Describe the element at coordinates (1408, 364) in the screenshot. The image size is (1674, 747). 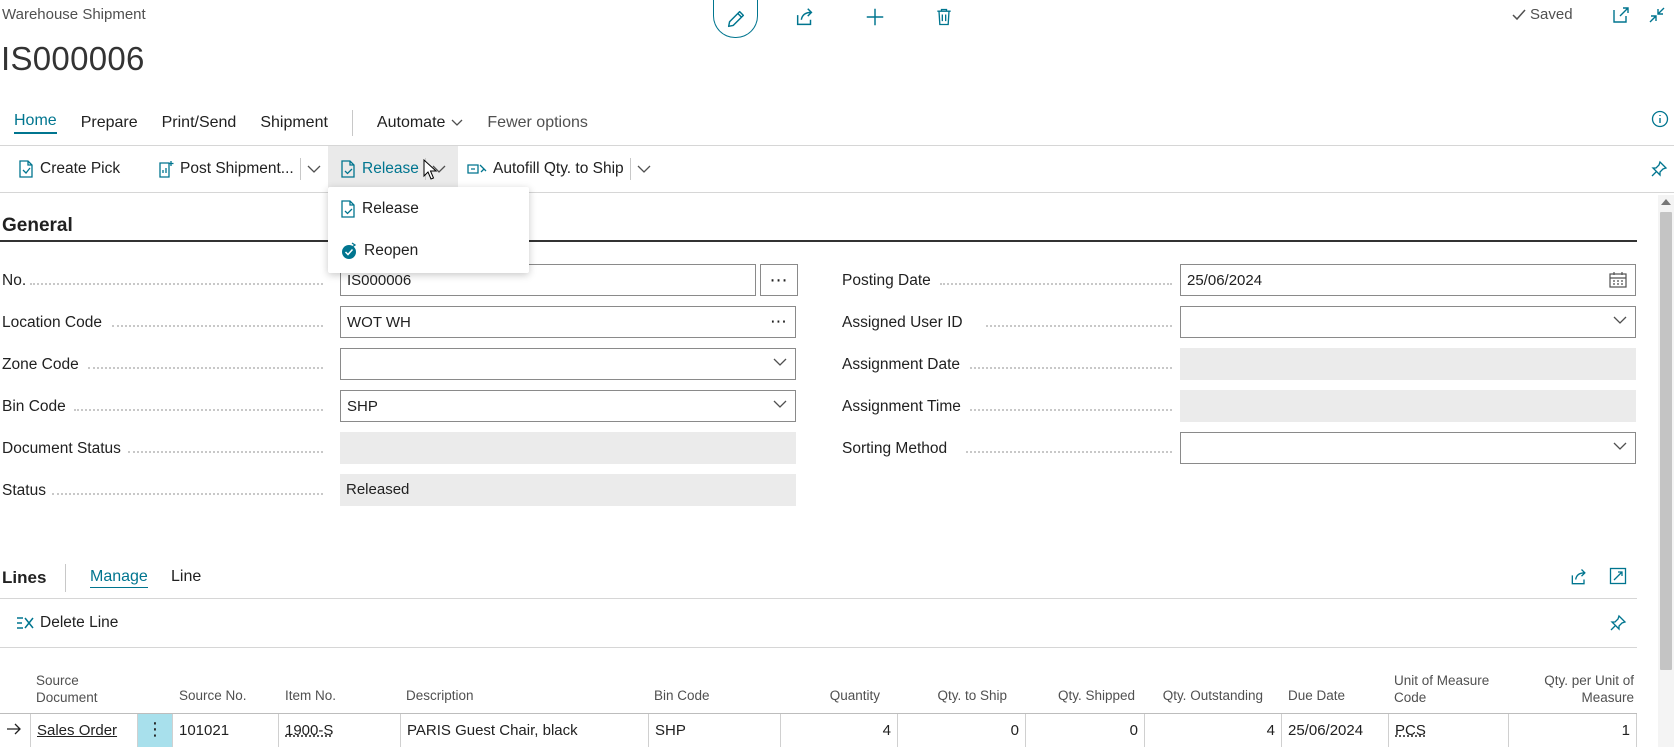
I see `assignment-date-field` at that location.